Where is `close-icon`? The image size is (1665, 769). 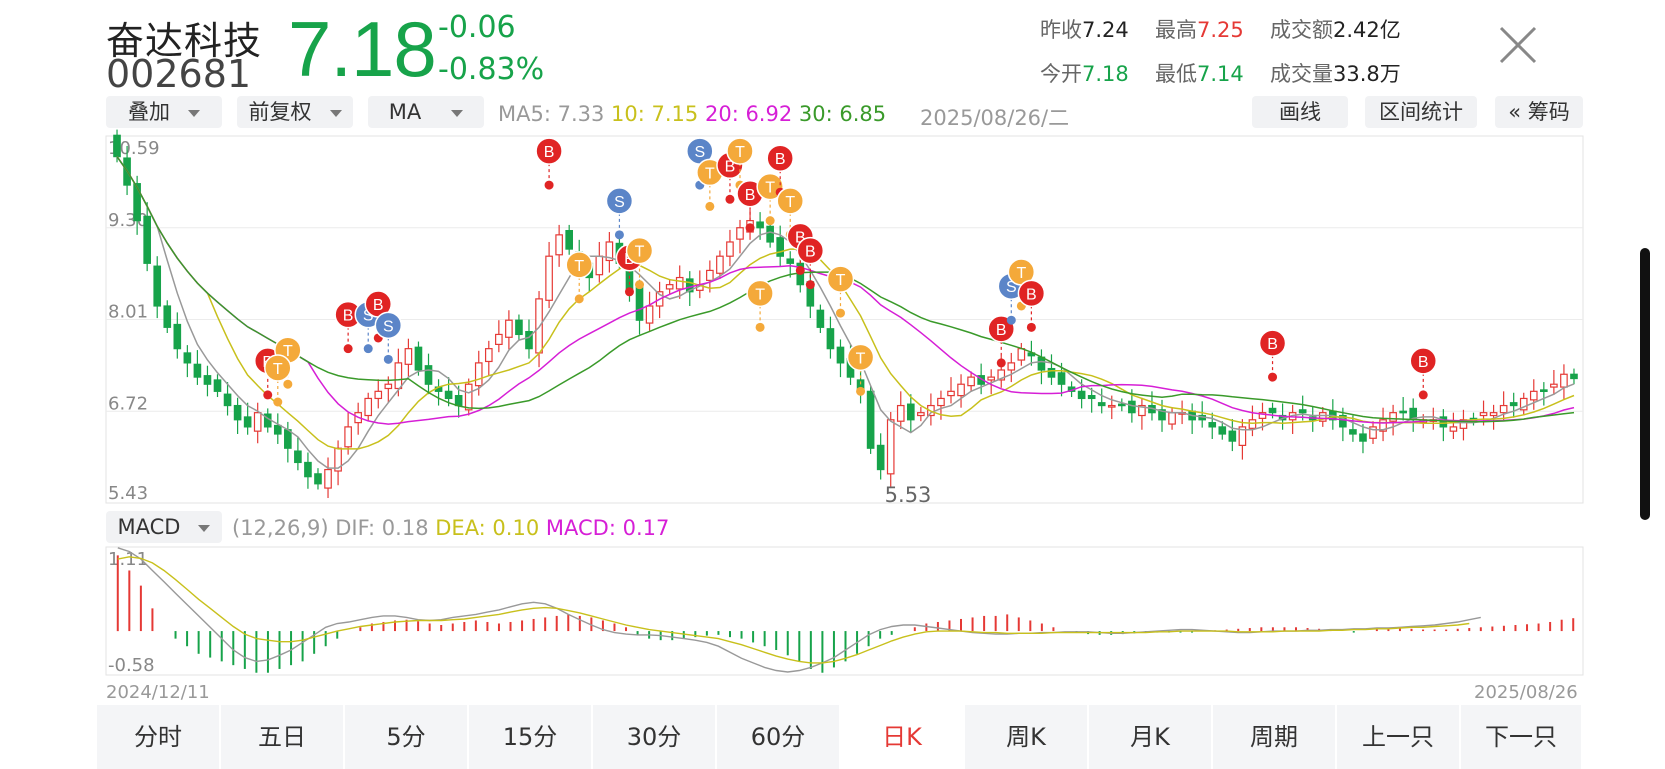 close-icon is located at coordinates (1518, 45).